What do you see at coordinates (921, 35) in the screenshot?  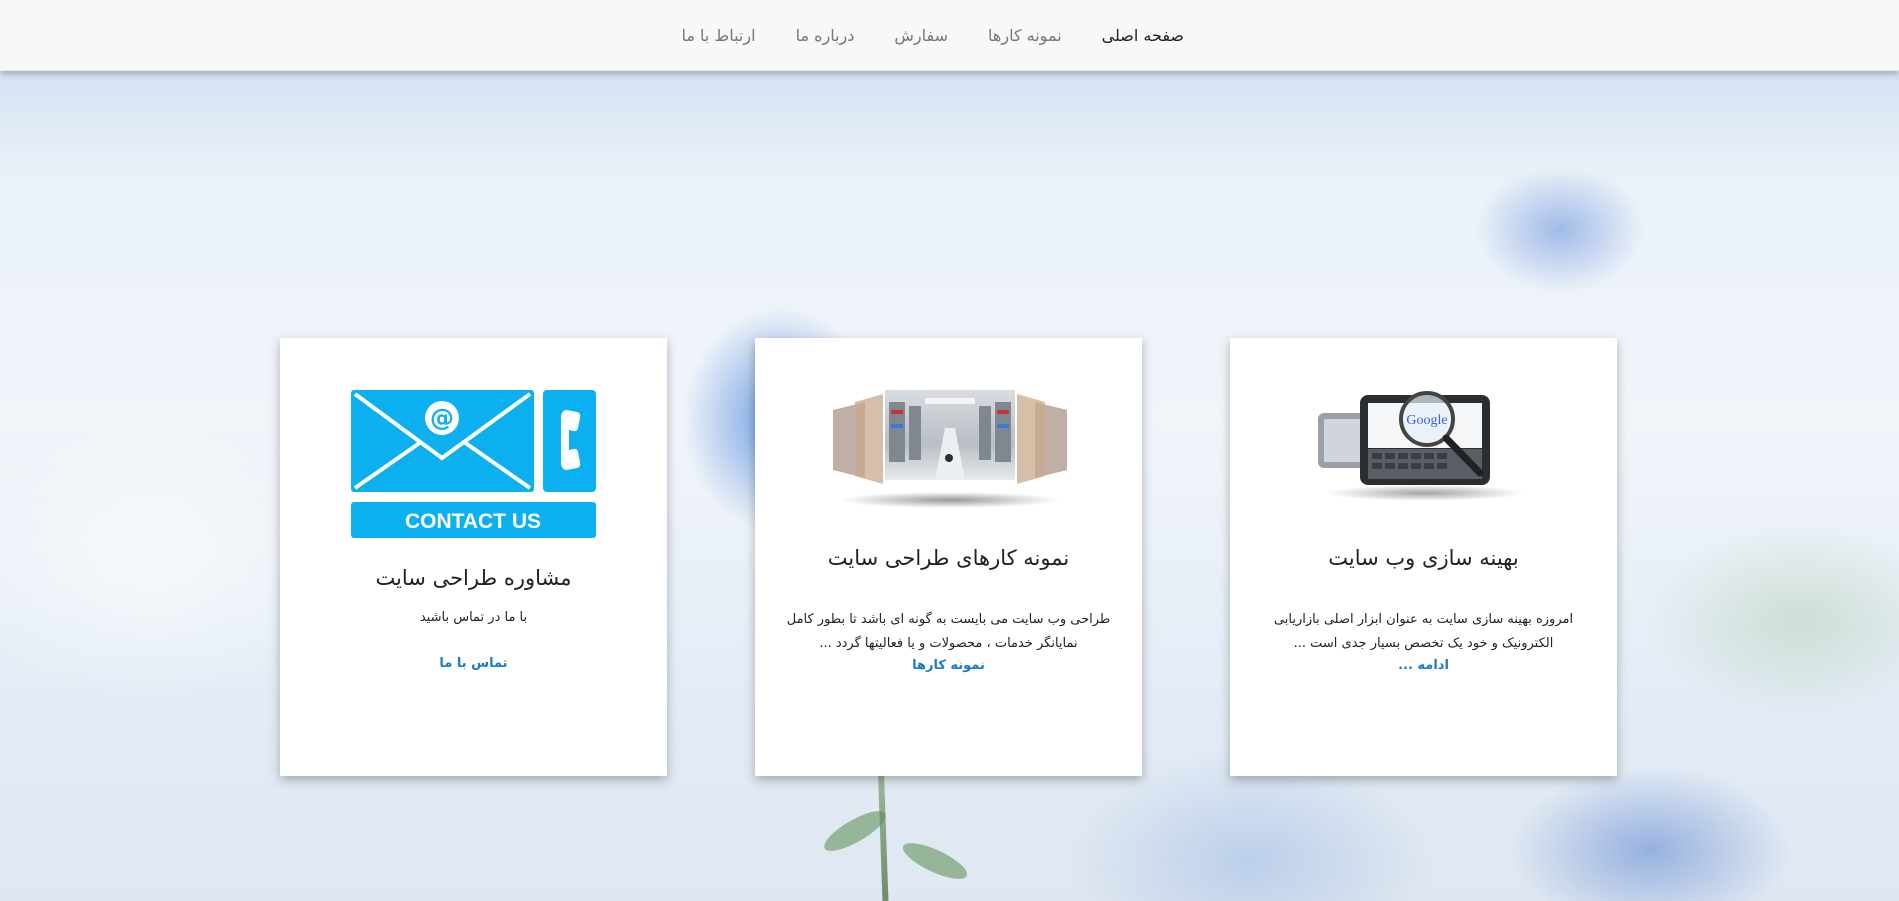 I see `nav-item-order: سفارش` at bounding box center [921, 35].